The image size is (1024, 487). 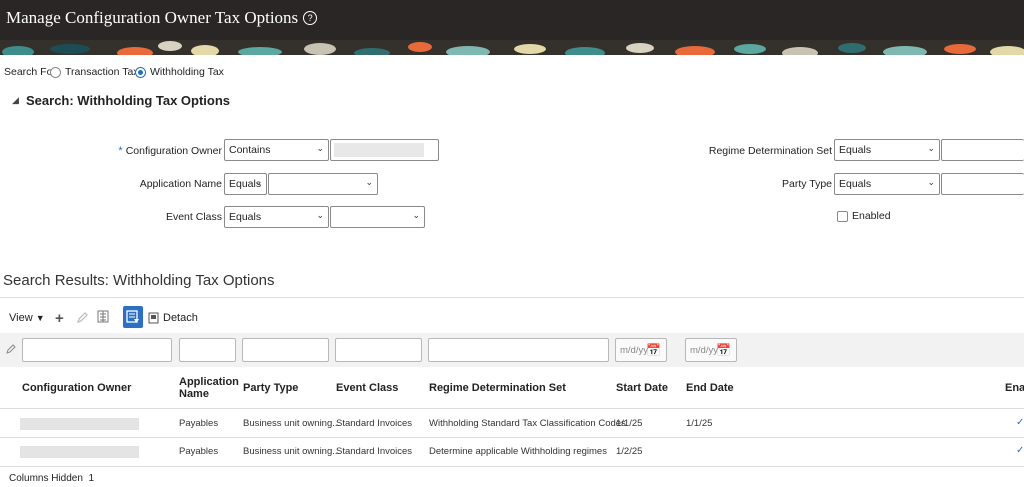 I want to click on regime-determination-set-label: Regime Determination Set, so click(x=770, y=151).